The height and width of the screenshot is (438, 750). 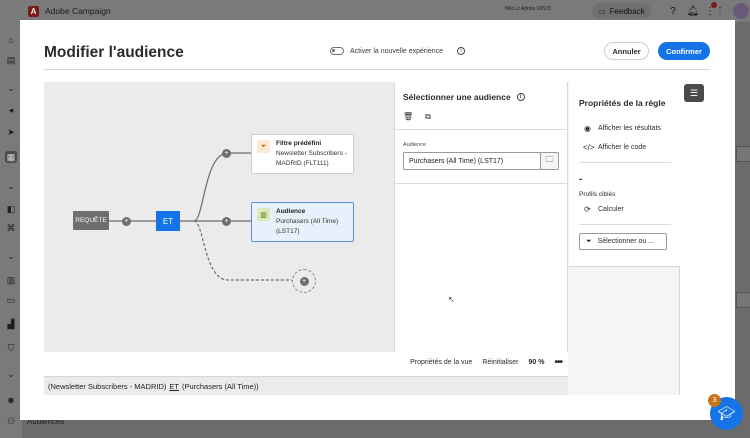 I want to click on rule-properties-title: Propriétés de la règle, so click(x=622, y=103).